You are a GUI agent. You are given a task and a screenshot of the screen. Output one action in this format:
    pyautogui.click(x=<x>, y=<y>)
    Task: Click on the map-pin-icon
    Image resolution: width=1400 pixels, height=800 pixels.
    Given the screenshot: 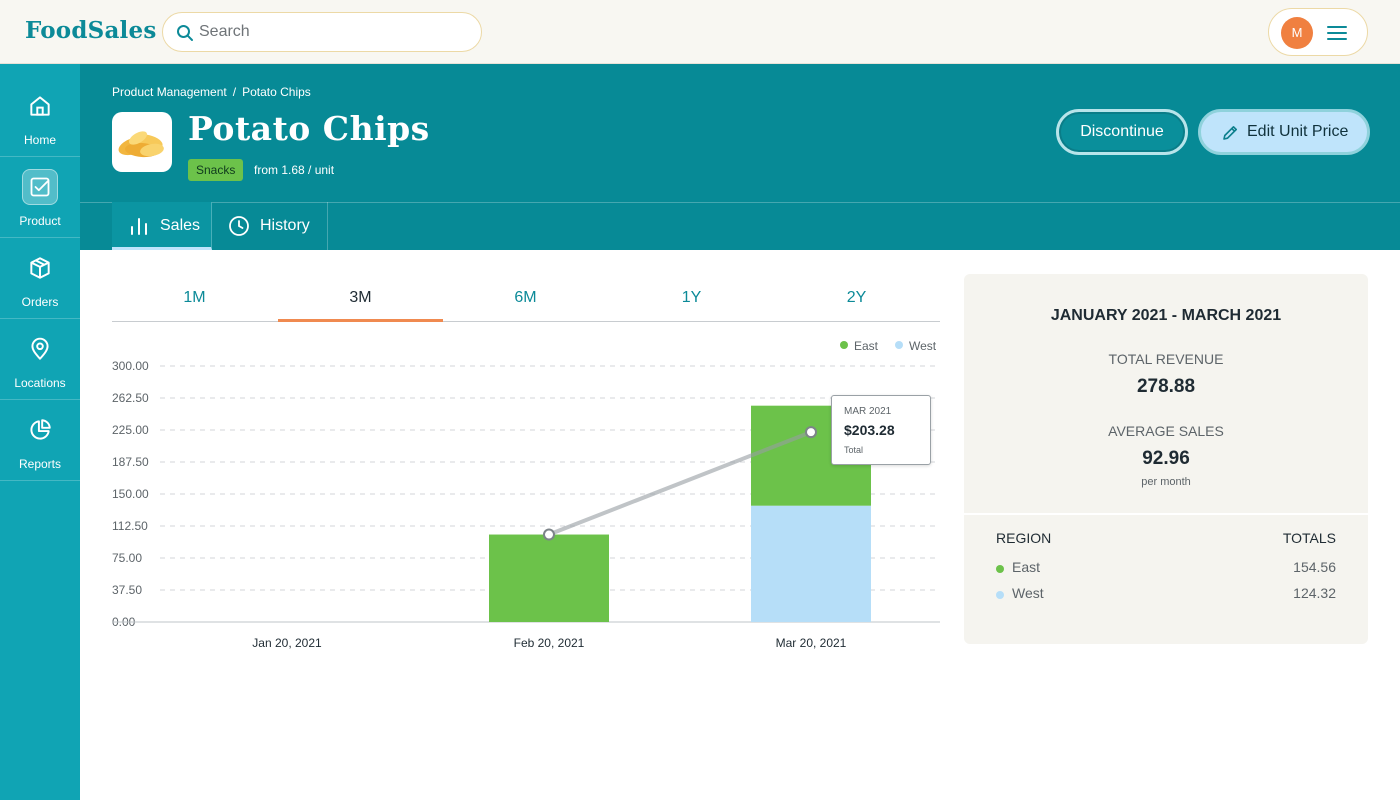 What is the action you would take?
    pyautogui.click(x=40, y=349)
    